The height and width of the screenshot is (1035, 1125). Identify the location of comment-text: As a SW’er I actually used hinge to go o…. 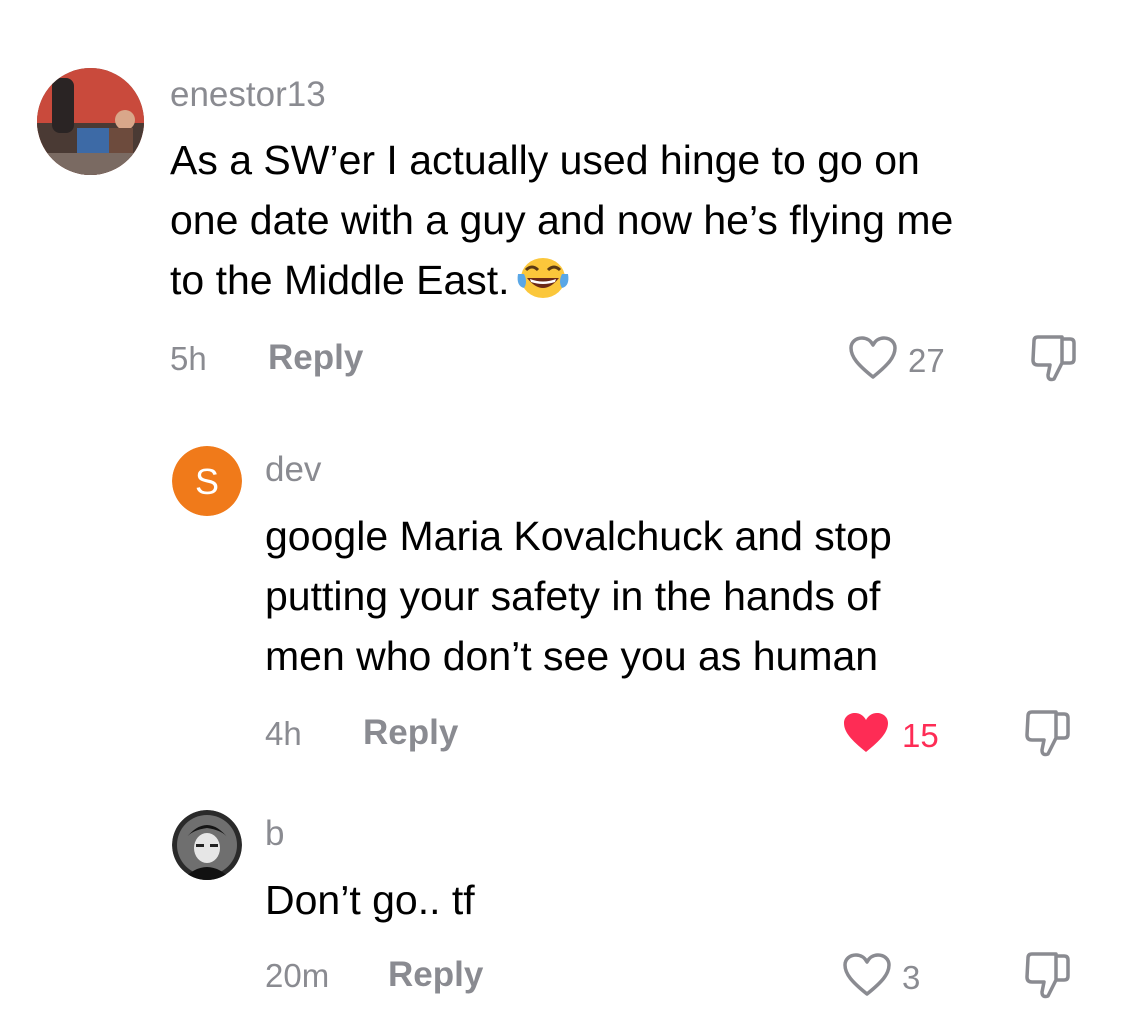
(561, 223).